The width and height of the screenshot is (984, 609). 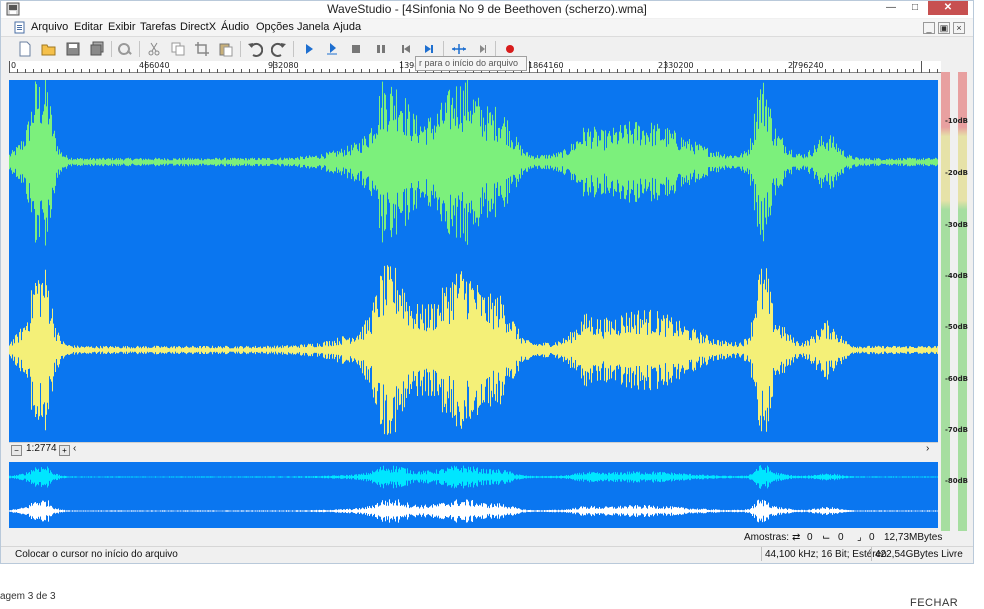 What do you see at coordinates (872, 537) in the screenshot?
I see `selection-end-value: 0` at bounding box center [872, 537].